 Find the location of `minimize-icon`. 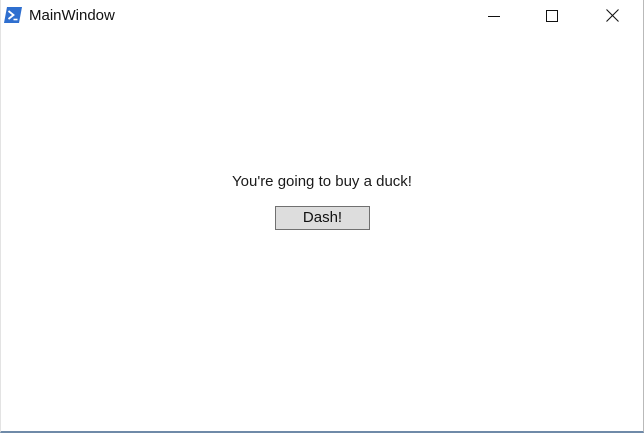

minimize-icon is located at coordinates (494, 16).